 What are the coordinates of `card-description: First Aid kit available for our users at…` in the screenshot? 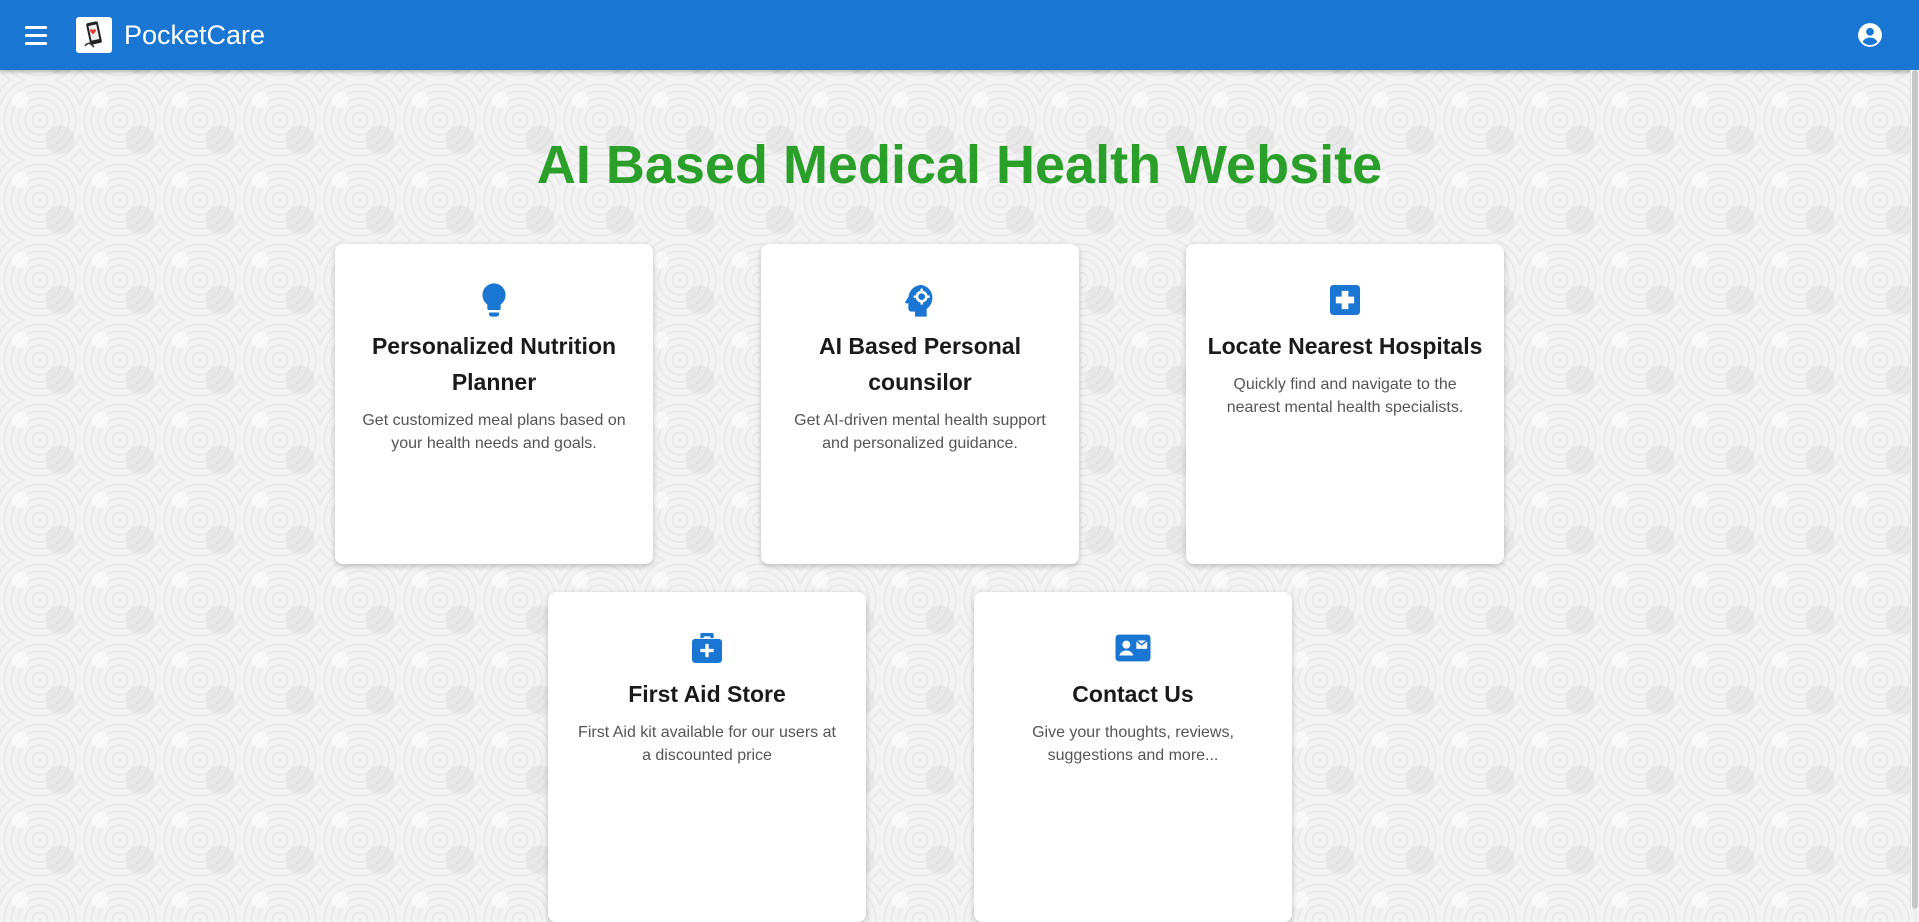 It's located at (707, 744).